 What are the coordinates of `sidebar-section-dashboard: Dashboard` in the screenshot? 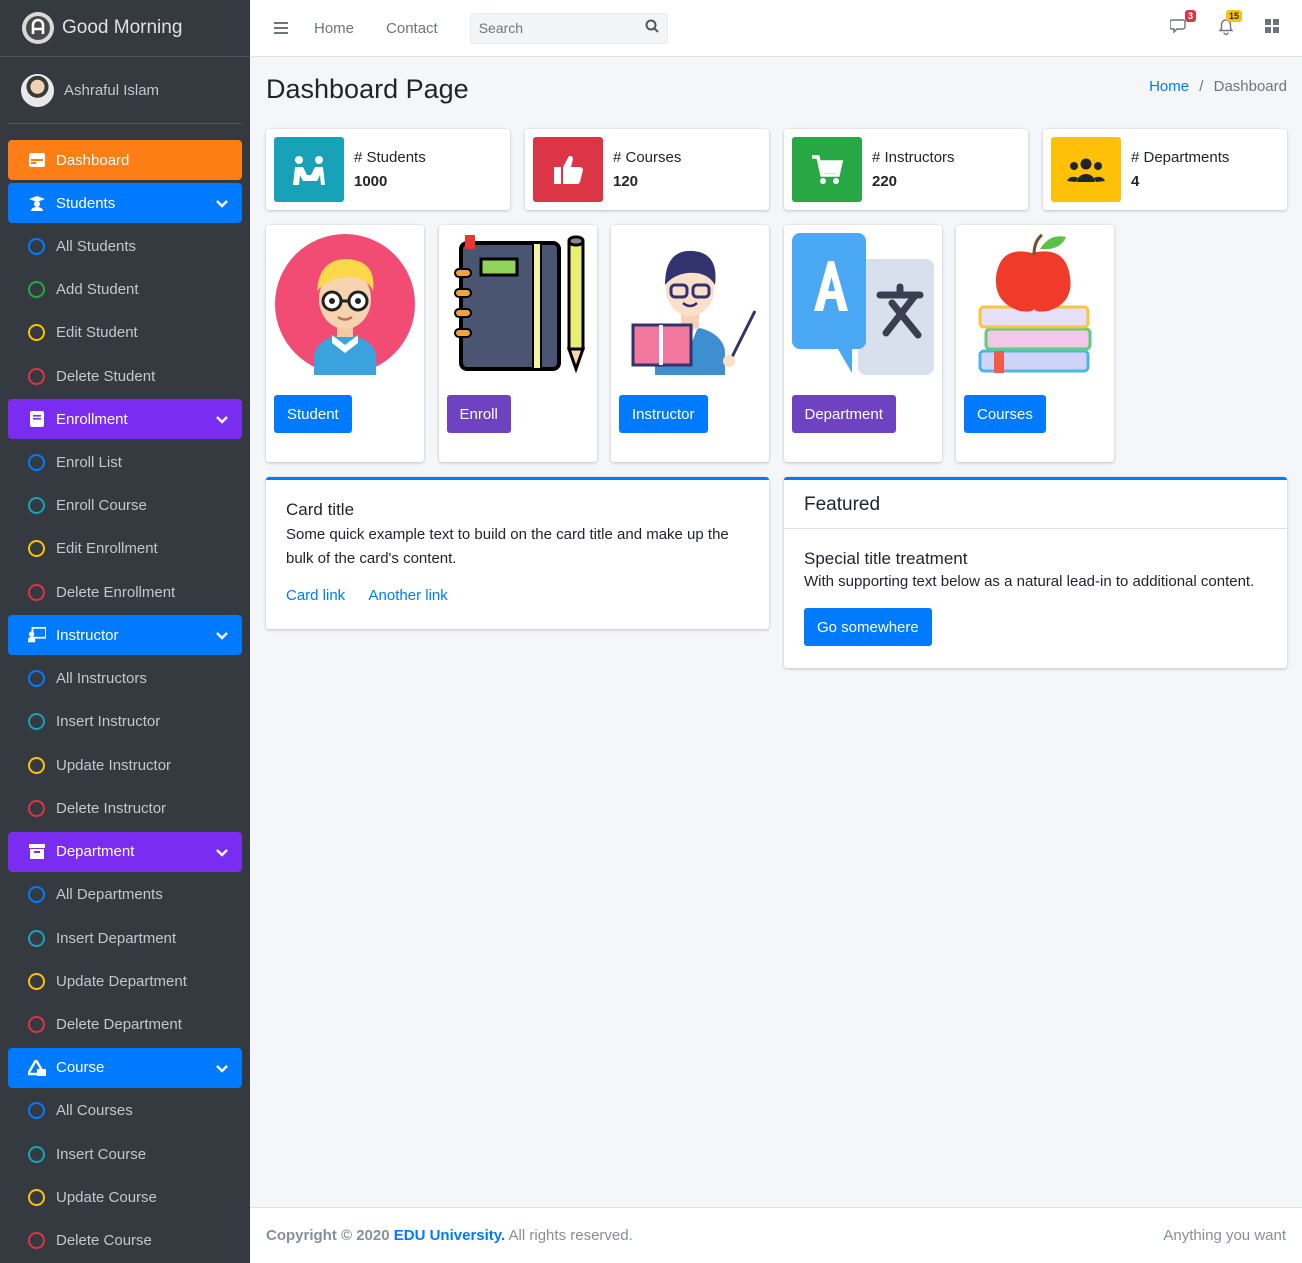 It's located at (125, 160).